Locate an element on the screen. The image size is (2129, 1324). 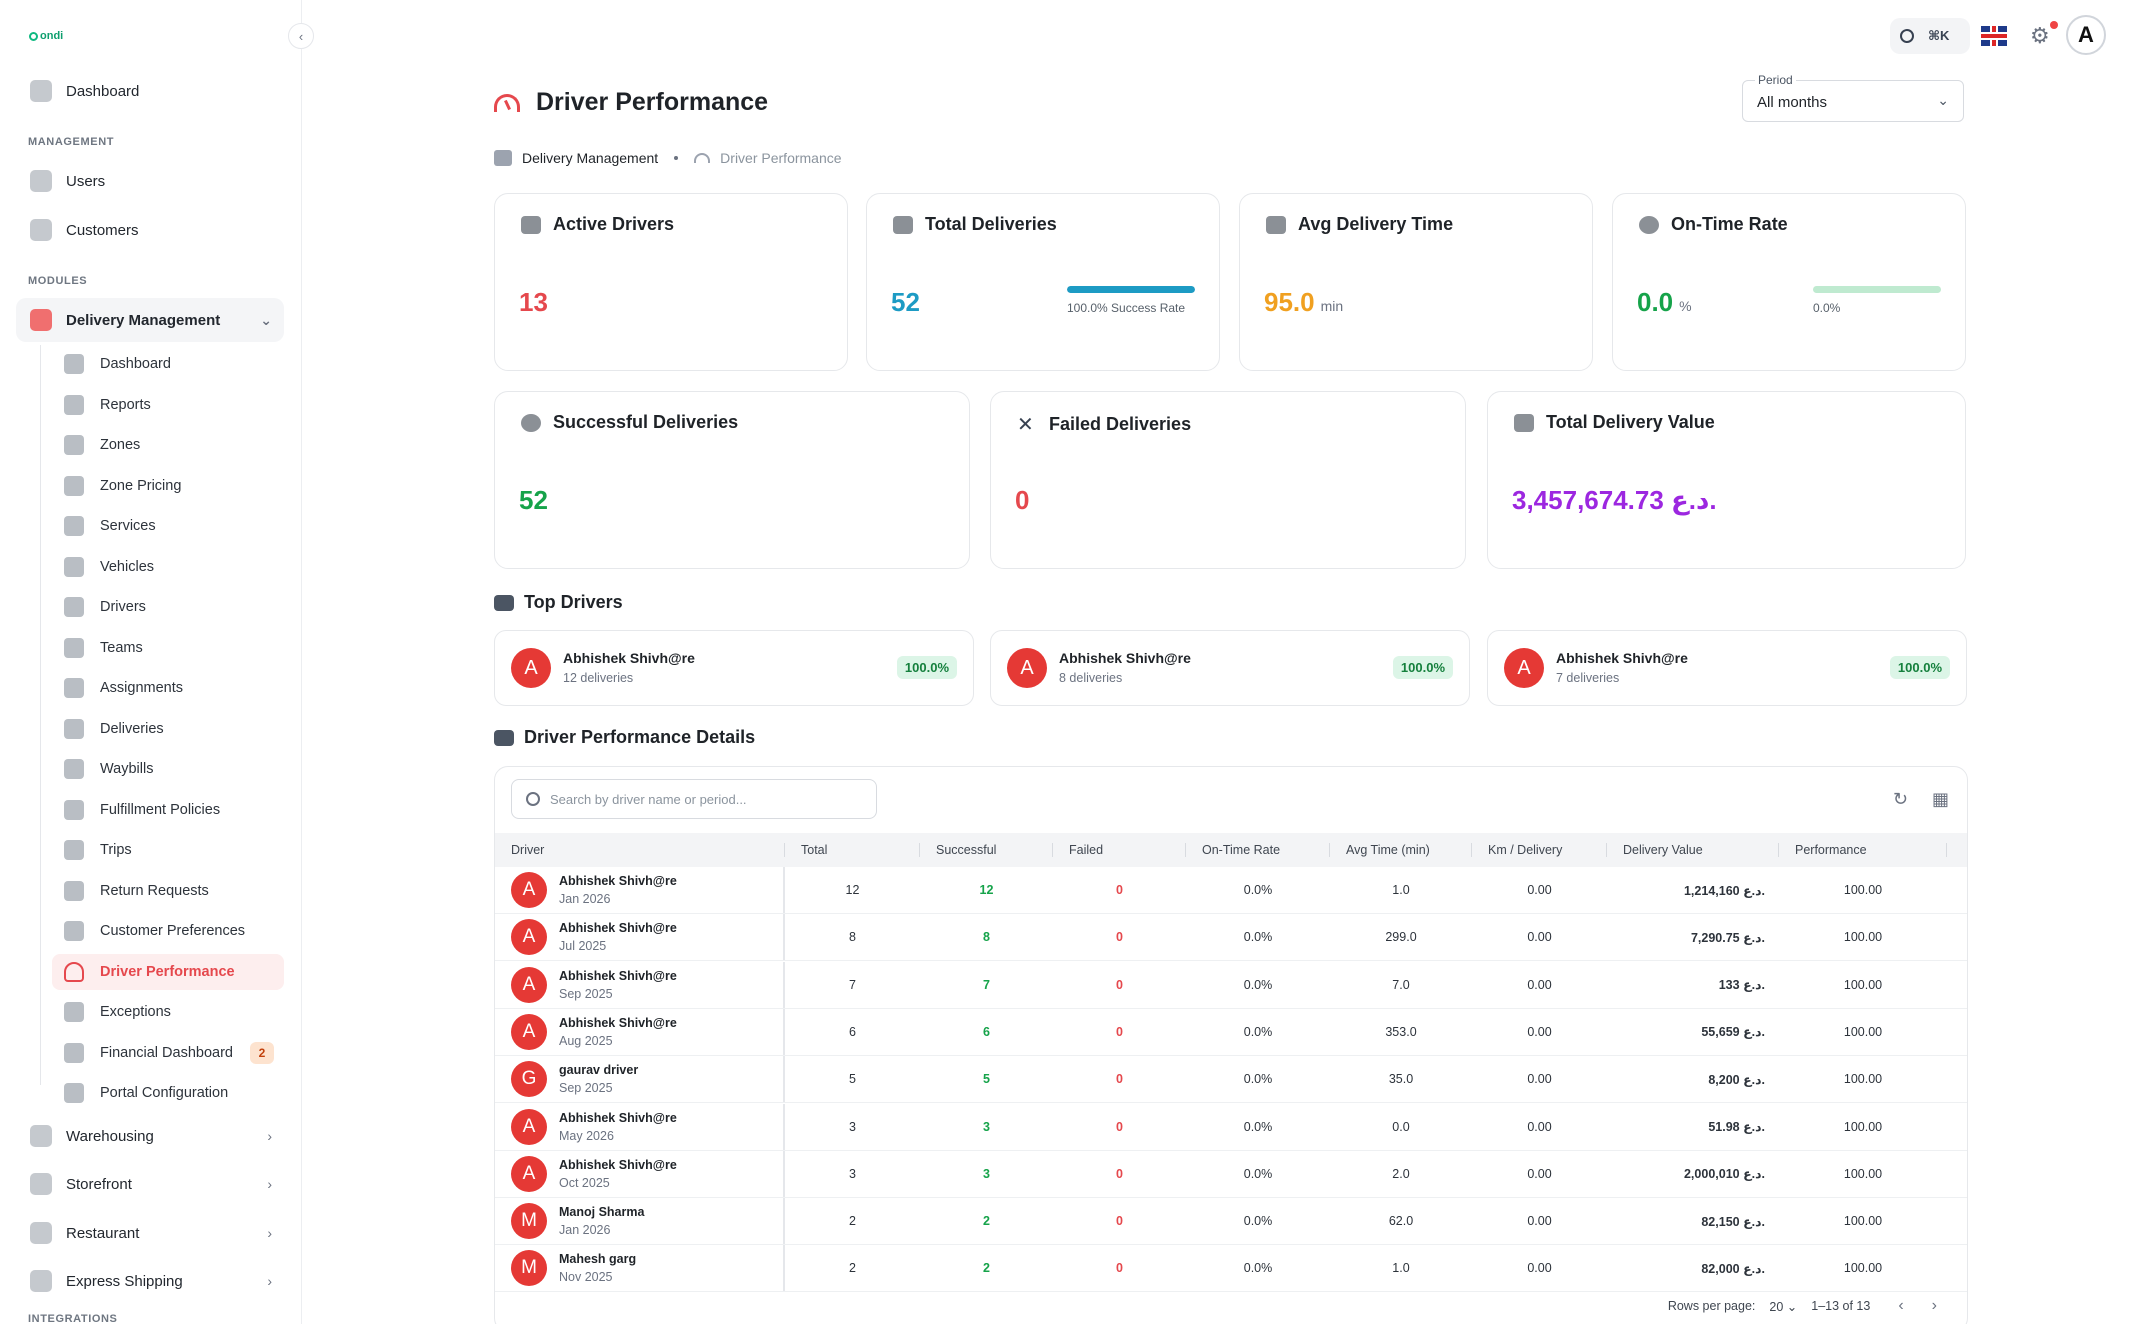
top-driver-card: A Abhishek Shivh@re 7 deliveries 100.0% is located at coordinates (1727, 668).